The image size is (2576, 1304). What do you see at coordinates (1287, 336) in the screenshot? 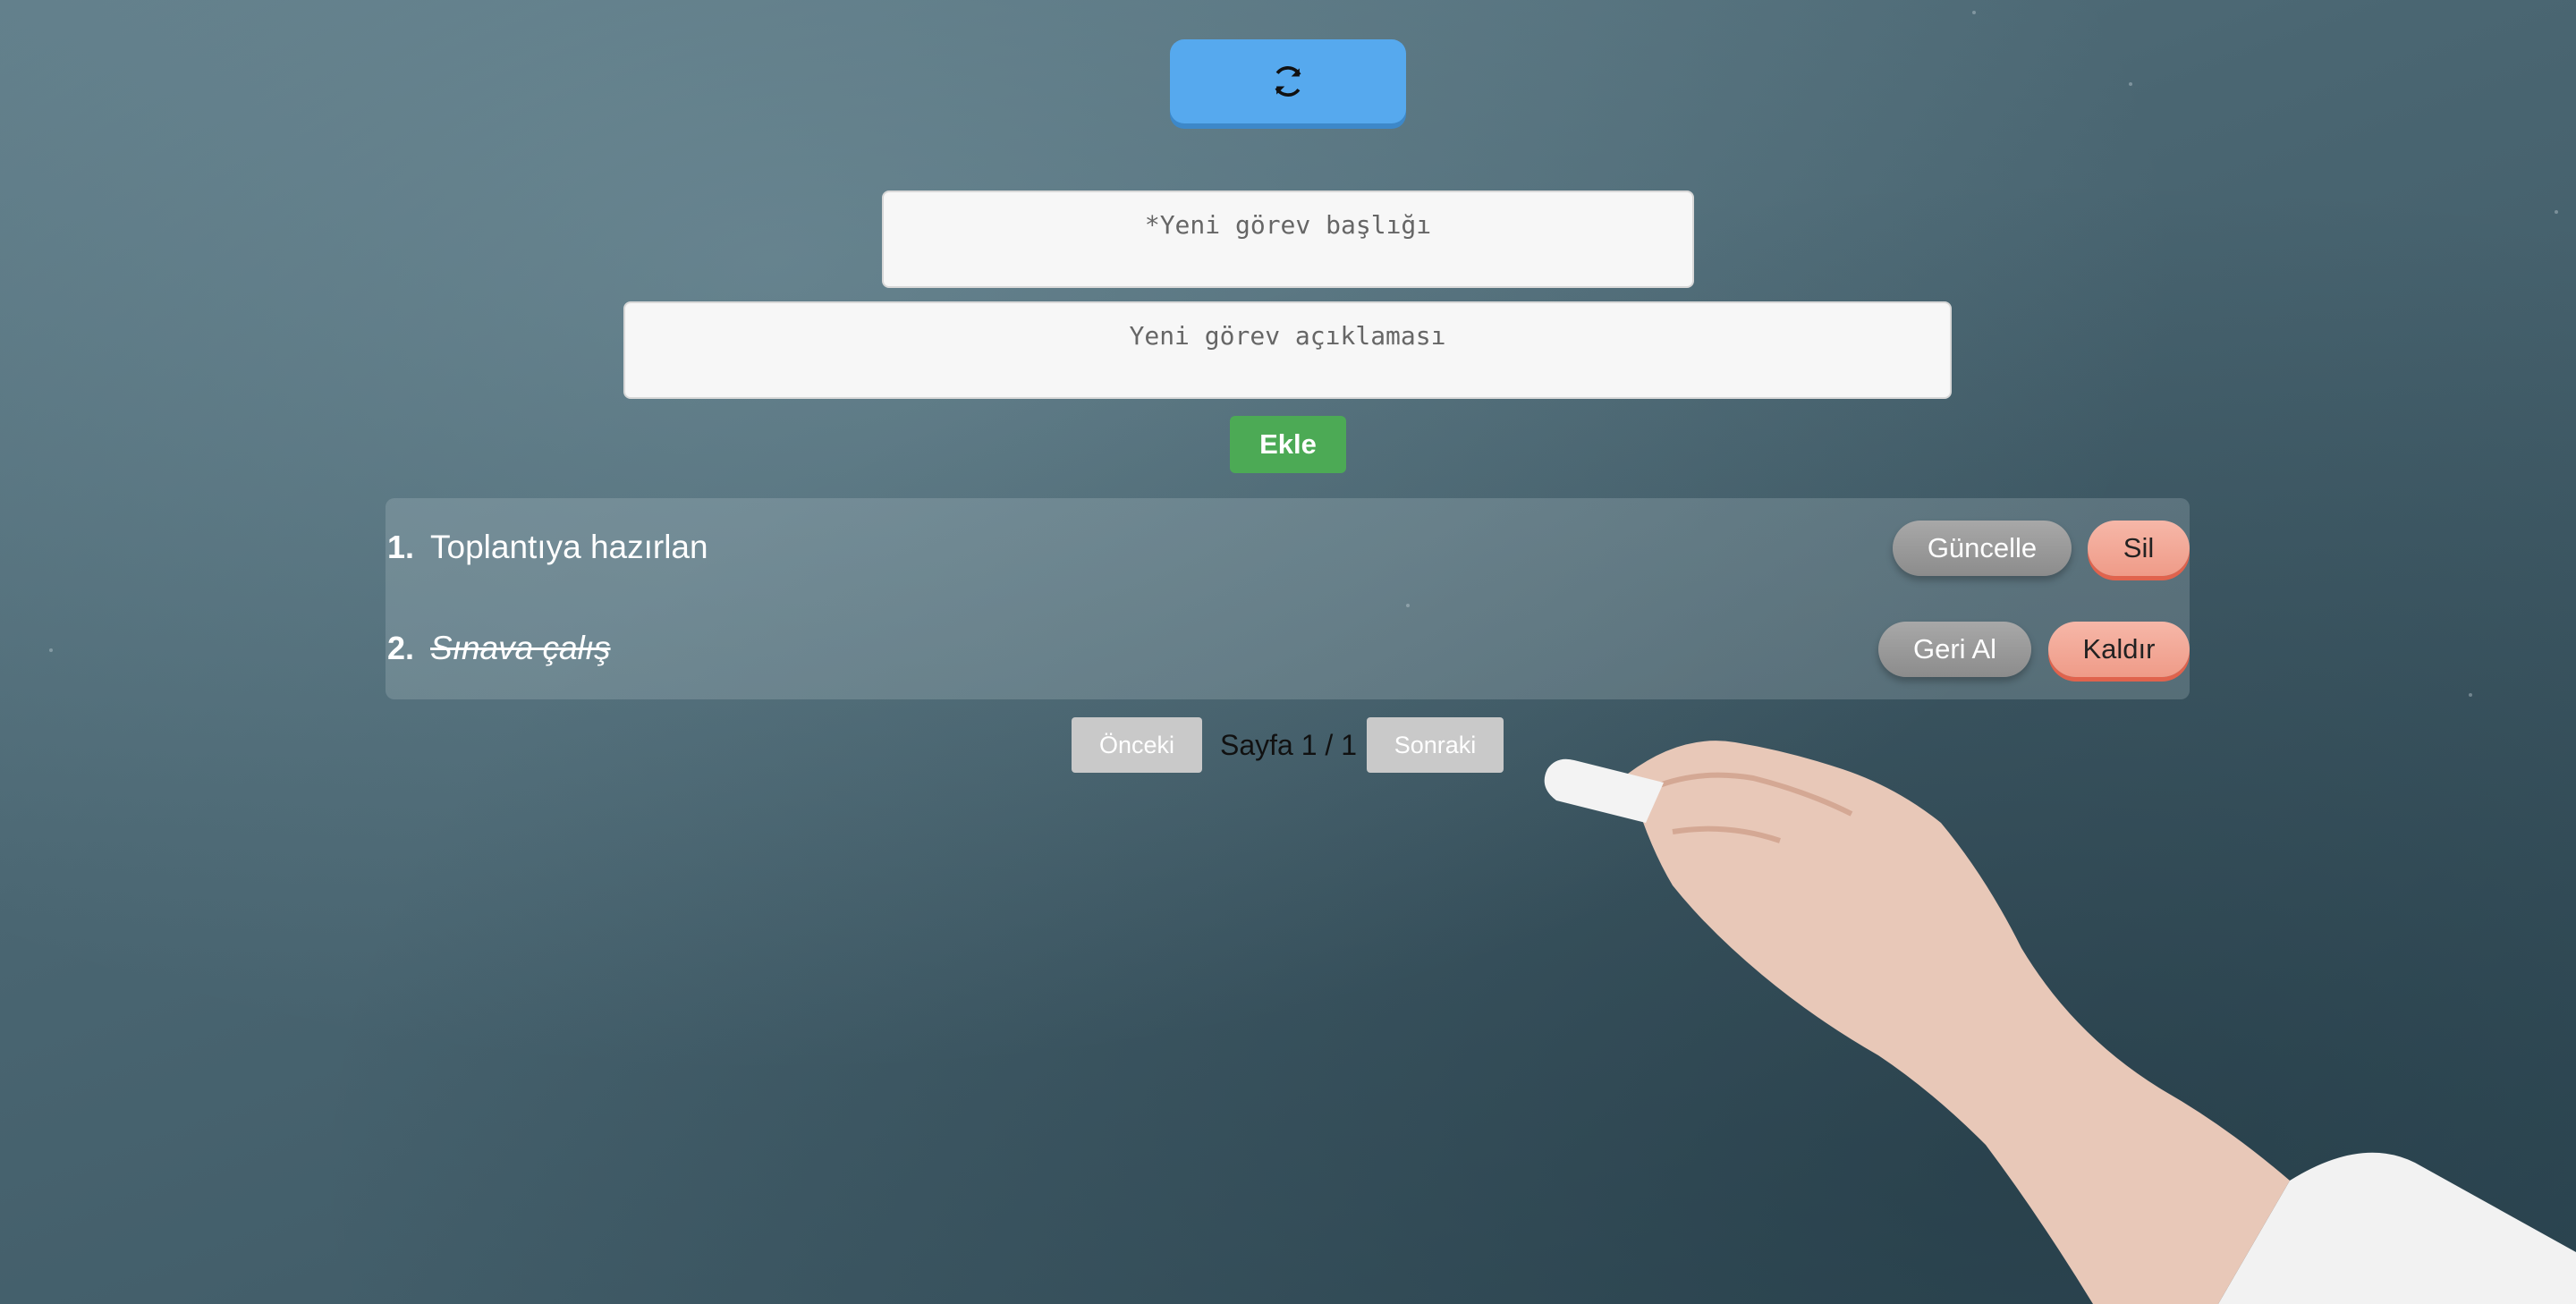
I see `task-description-placeholder: Yeni görev açıklaması` at bounding box center [1287, 336].